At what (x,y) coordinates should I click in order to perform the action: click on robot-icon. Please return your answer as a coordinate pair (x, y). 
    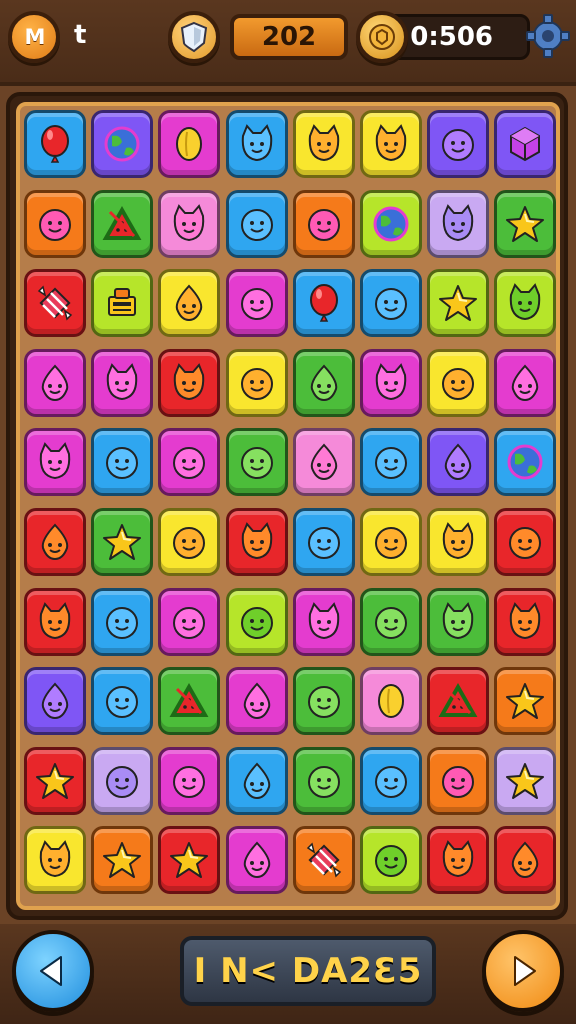
    Looking at the image, I should click on (122, 302).